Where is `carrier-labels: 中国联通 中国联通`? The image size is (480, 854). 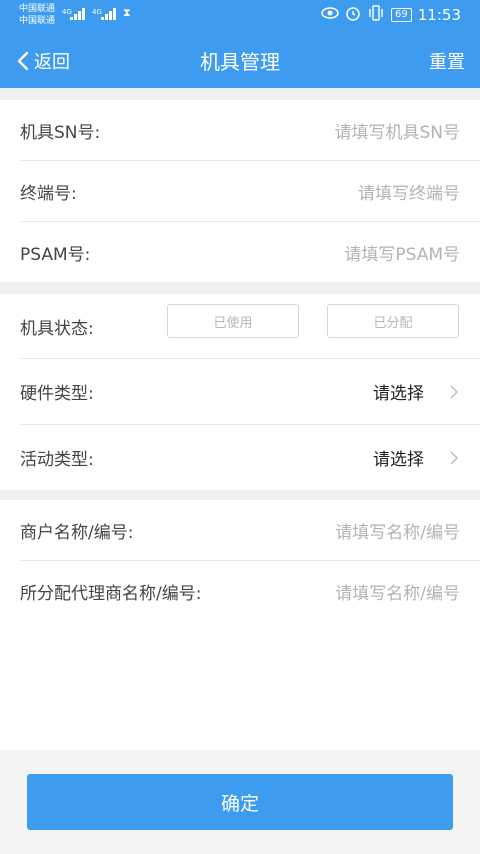
carrier-labels: 中国联通 中国联通 is located at coordinates (37, 15).